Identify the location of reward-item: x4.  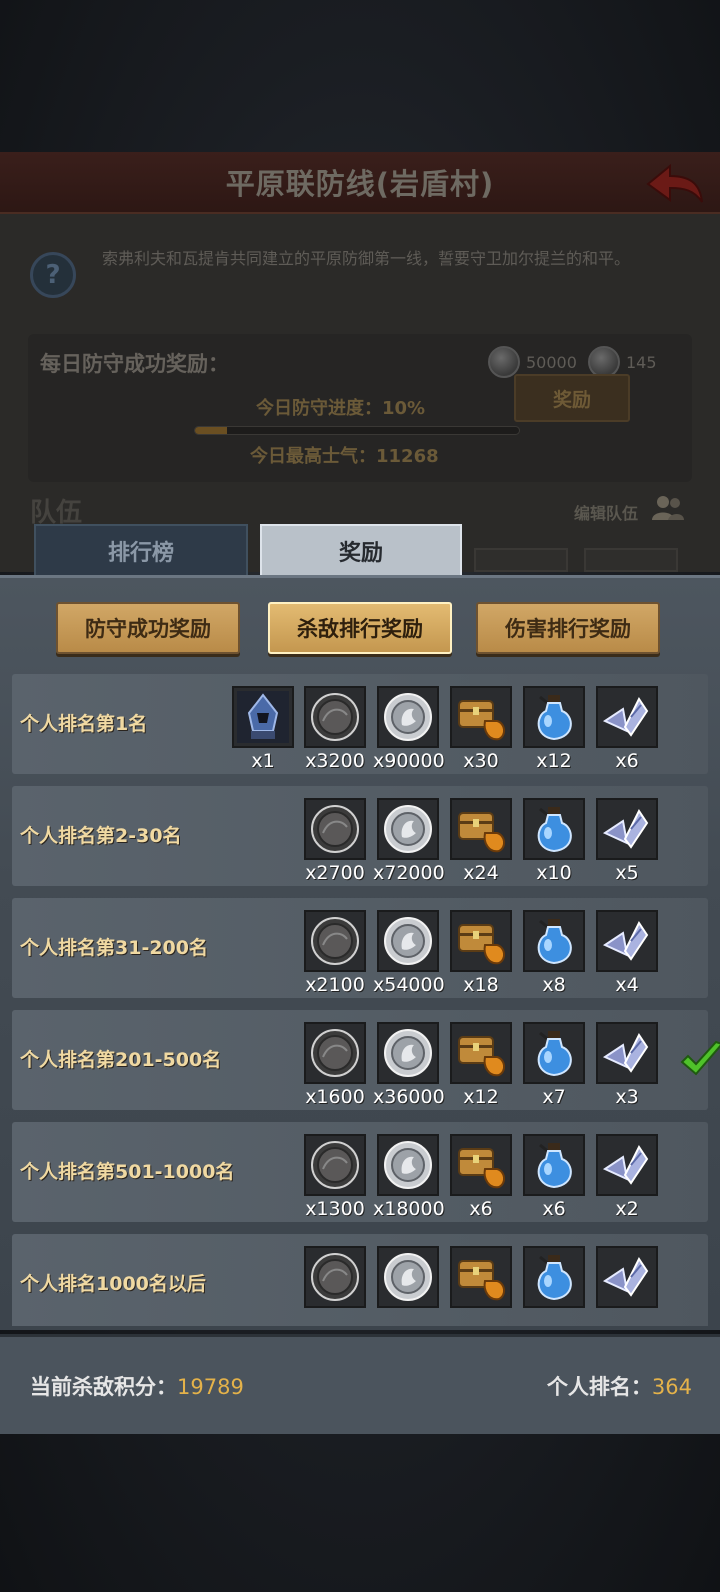
(628, 953).